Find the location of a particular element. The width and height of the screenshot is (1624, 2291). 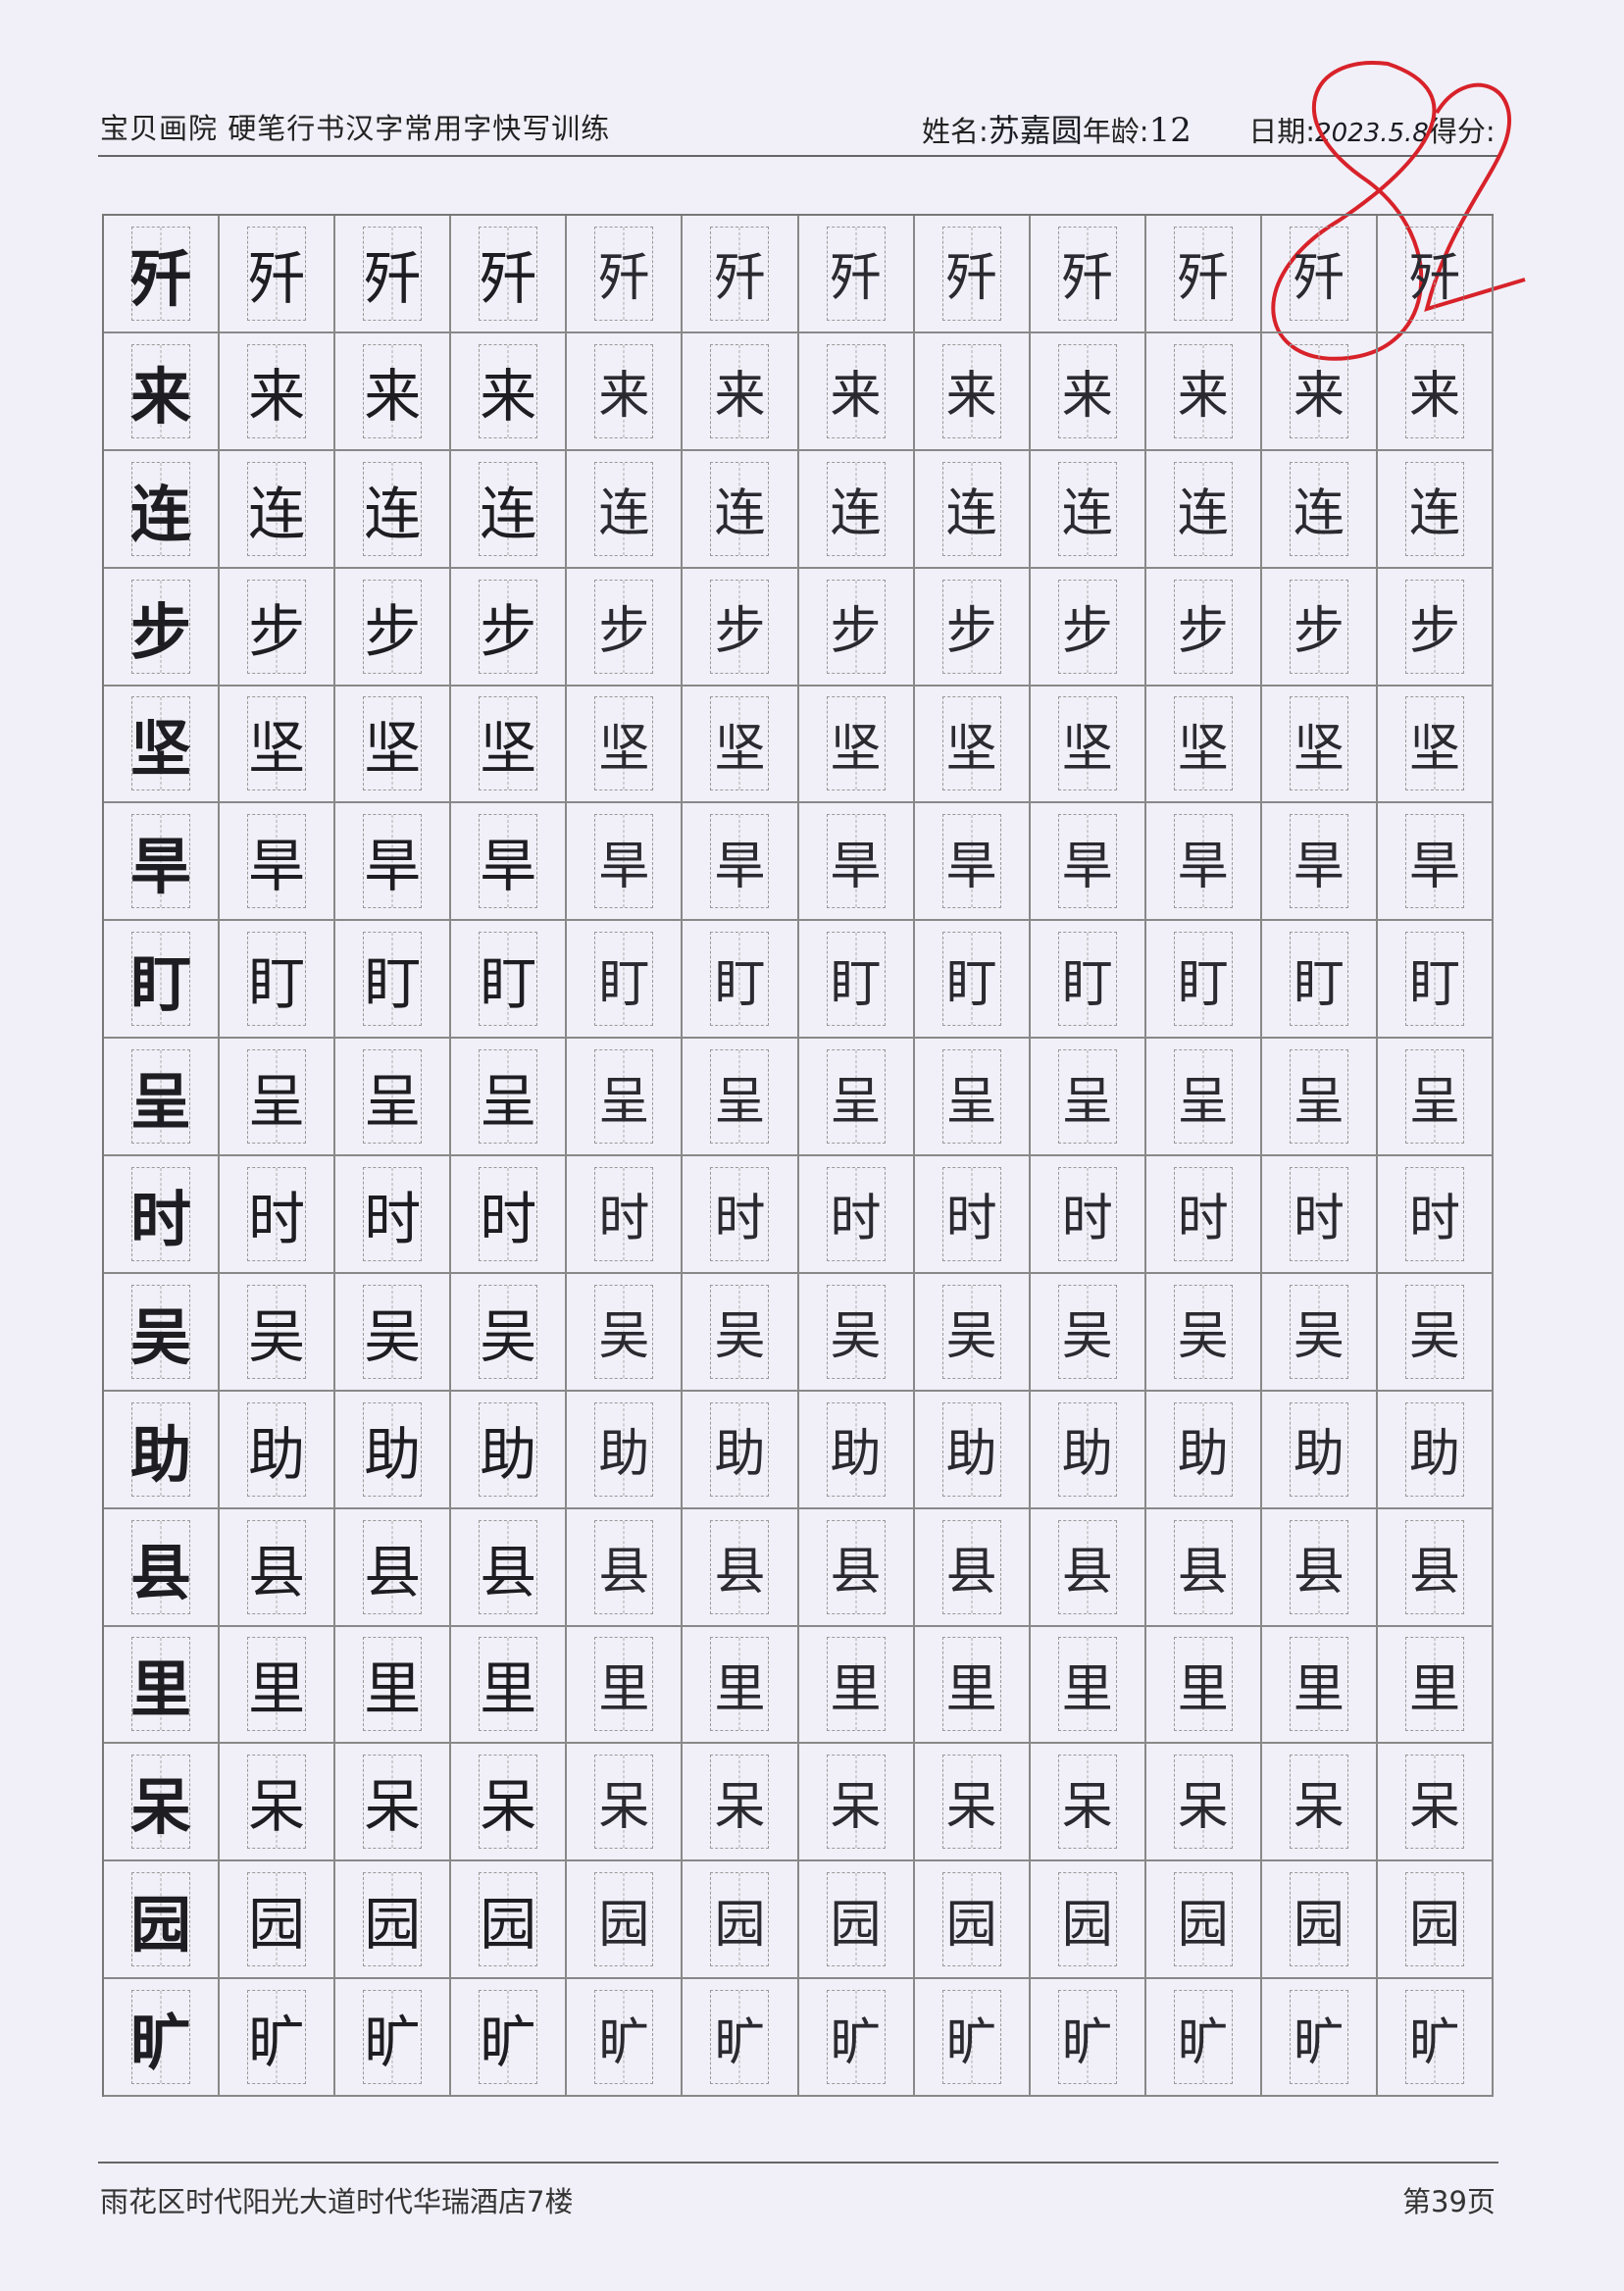

model-character-cell: 呆 is located at coordinates (162, 1803).